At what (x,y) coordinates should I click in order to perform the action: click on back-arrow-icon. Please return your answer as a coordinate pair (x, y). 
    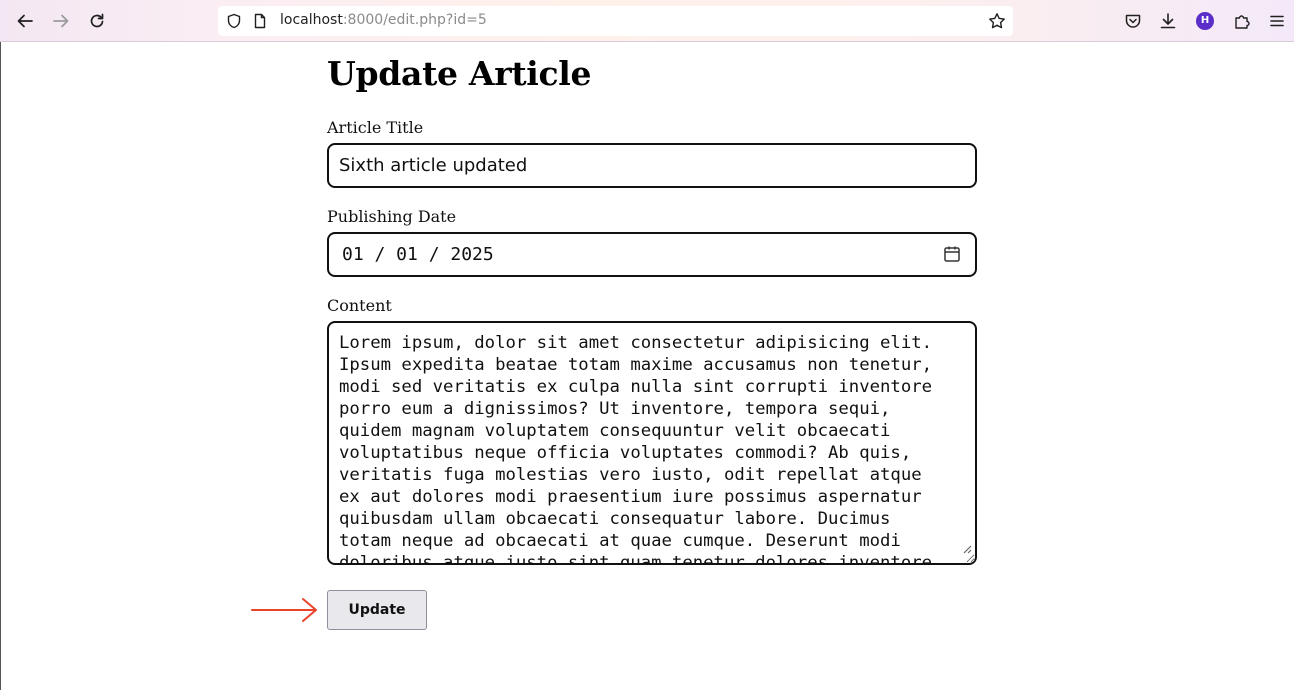
    Looking at the image, I should click on (25, 21).